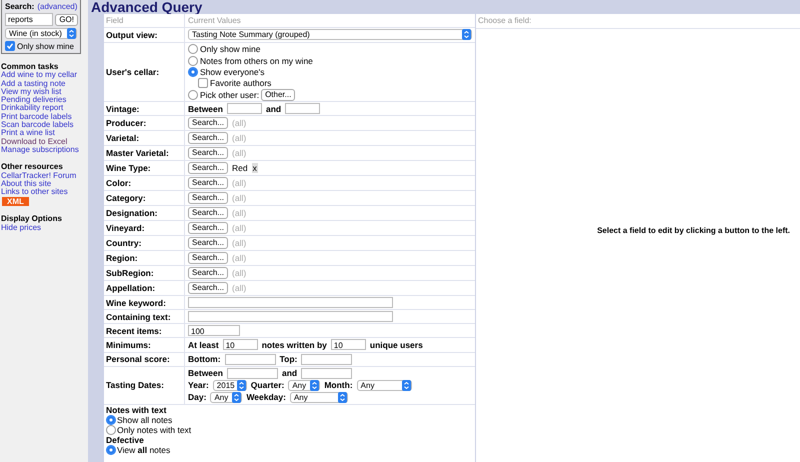 Image resolution: width=800 pixels, height=462 pixels. What do you see at coordinates (255, 168) in the screenshot?
I see `remove-button: x` at bounding box center [255, 168].